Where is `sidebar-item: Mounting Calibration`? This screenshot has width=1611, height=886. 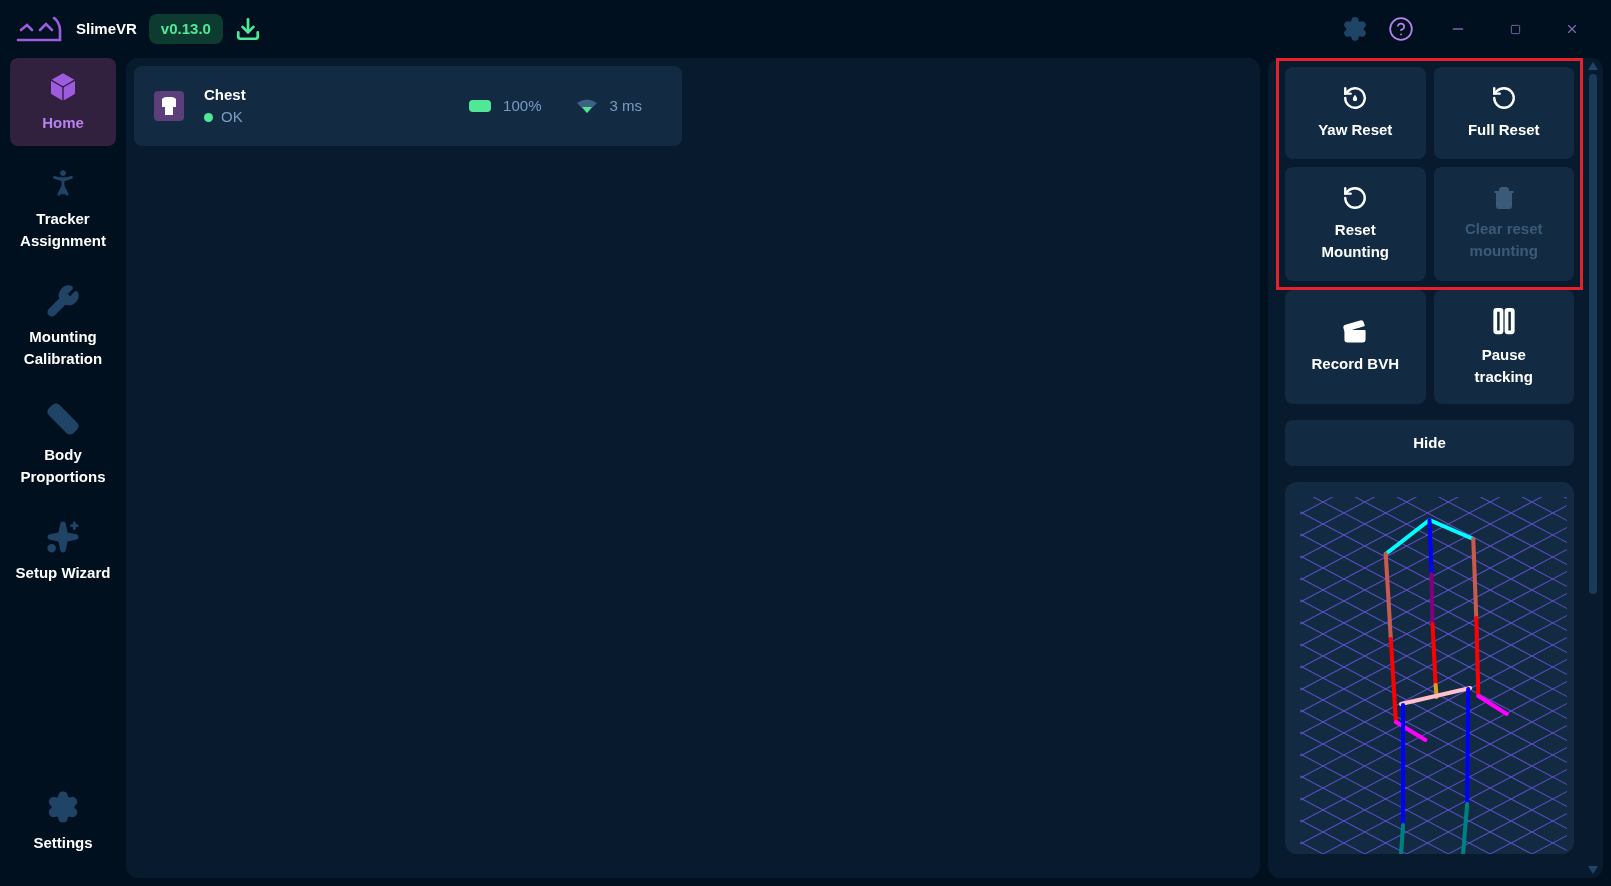 sidebar-item: Mounting Calibration is located at coordinates (63, 327).